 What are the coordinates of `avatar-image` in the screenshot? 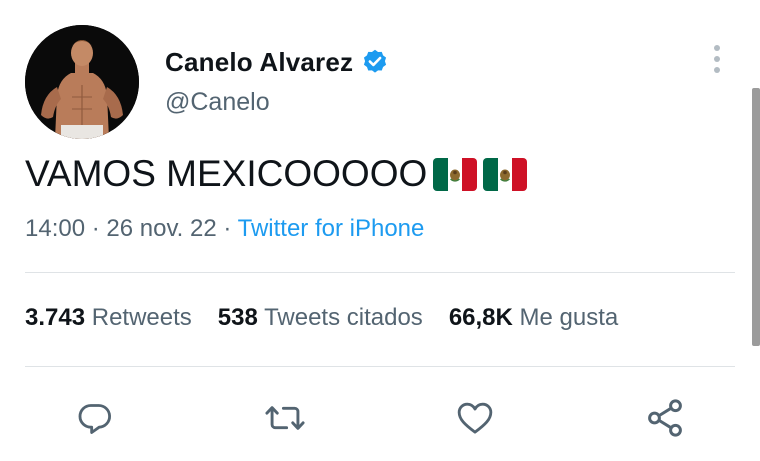 It's located at (82, 82).